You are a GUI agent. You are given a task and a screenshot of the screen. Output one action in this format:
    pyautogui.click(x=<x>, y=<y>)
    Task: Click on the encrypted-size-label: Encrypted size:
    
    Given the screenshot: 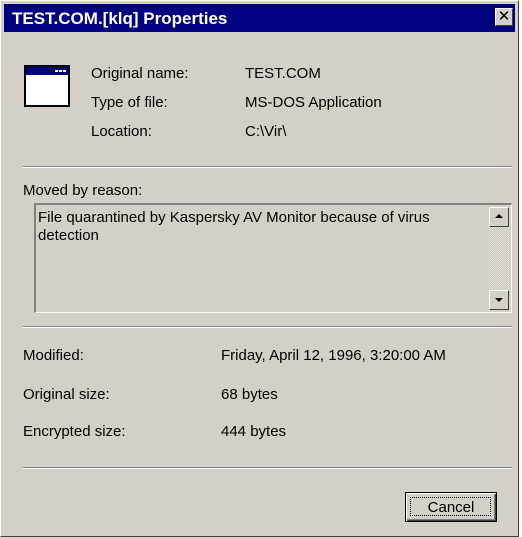 What is the action you would take?
    pyautogui.click(x=74, y=431)
    